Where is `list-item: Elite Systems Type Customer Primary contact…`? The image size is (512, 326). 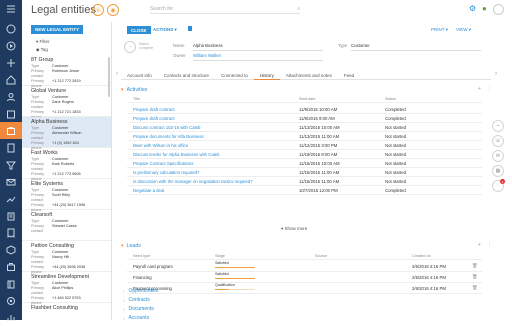
list-item: Elite Systems Type Customer Primary contact… is located at coordinates (66, 195).